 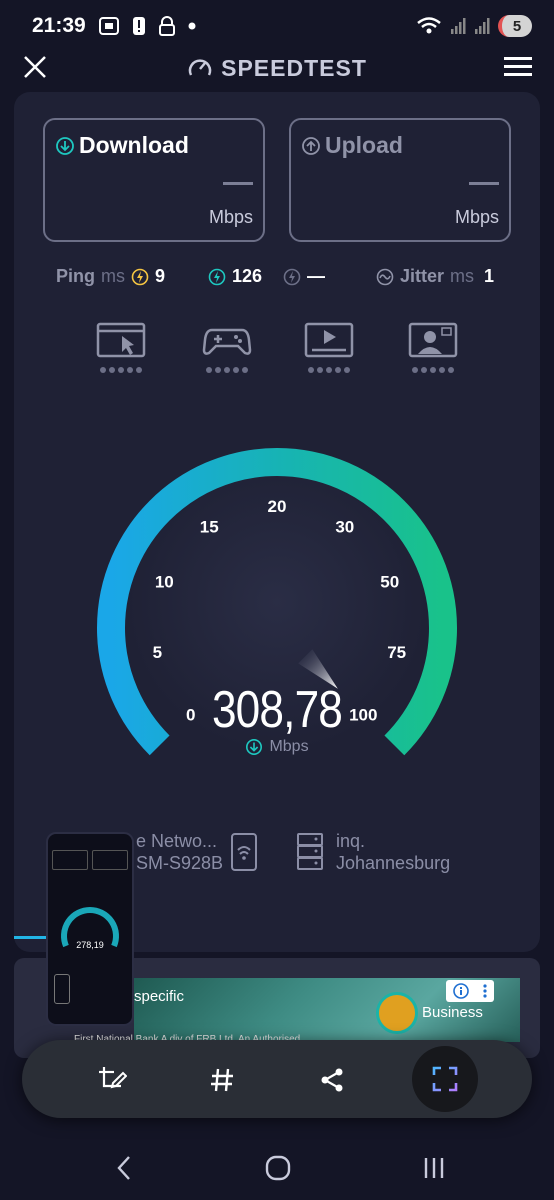 What do you see at coordinates (476, 217) in the screenshot?
I see `upload-unit: Mbps` at bounding box center [476, 217].